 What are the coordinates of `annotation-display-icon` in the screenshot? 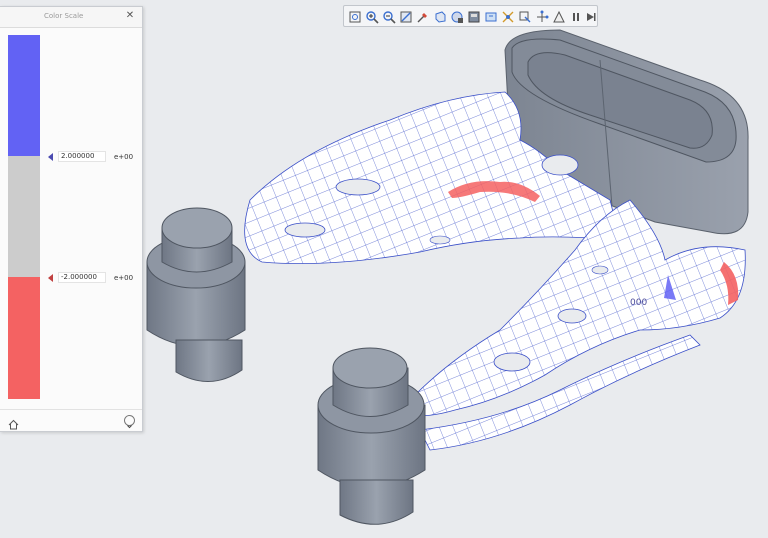 It's located at (559, 16).